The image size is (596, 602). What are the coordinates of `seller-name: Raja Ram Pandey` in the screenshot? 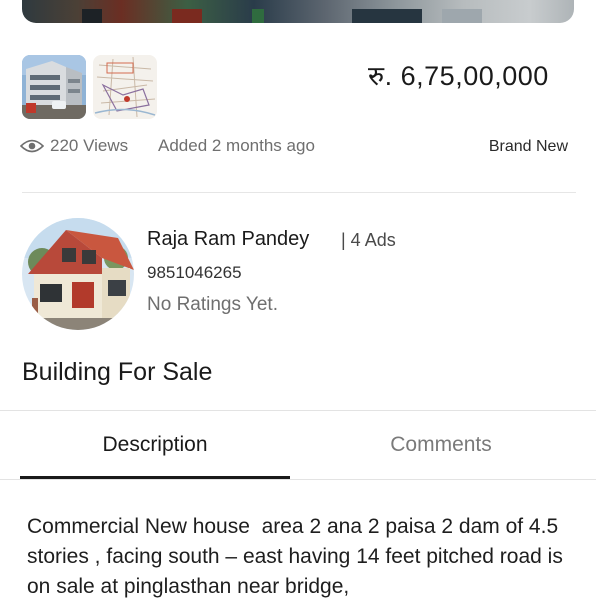 It's located at (228, 239).